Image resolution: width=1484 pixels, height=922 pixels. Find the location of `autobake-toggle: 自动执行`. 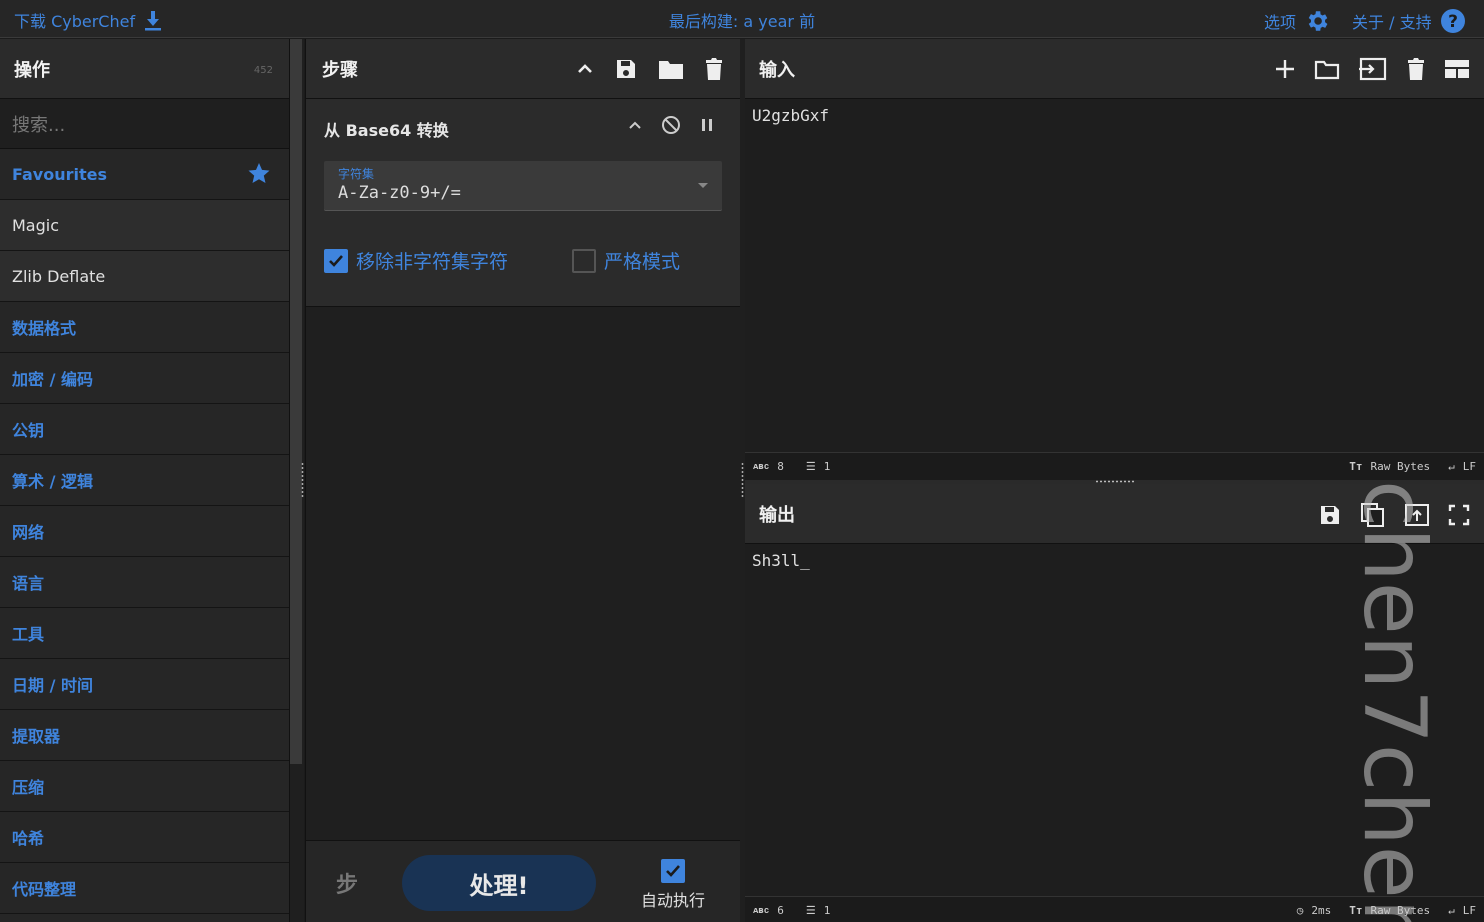

autobake-toggle: 自动执行 is located at coordinates (673, 885).